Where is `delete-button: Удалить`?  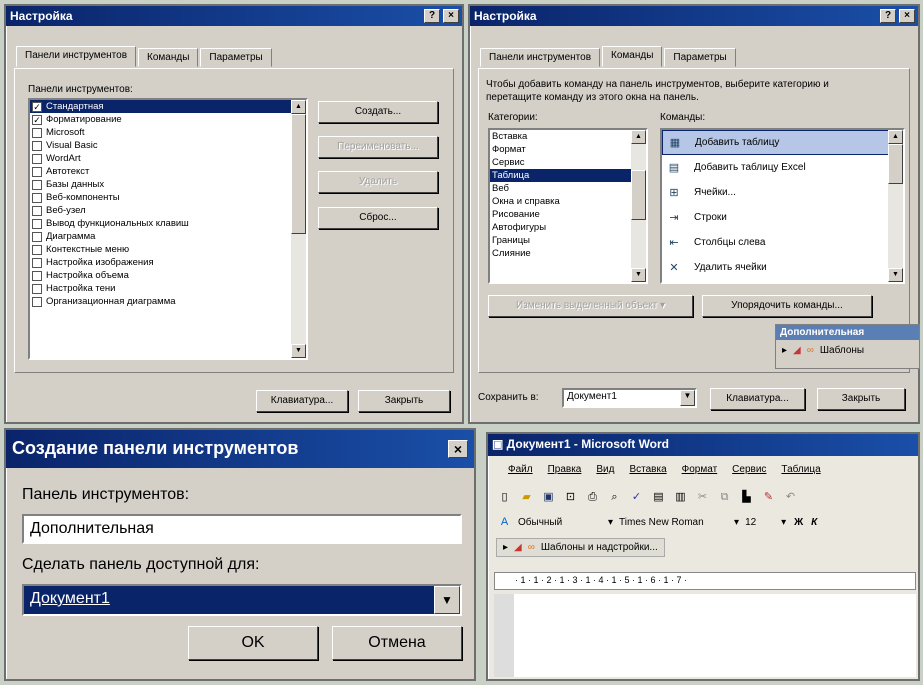 delete-button: Удалить is located at coordinates (378, 182).